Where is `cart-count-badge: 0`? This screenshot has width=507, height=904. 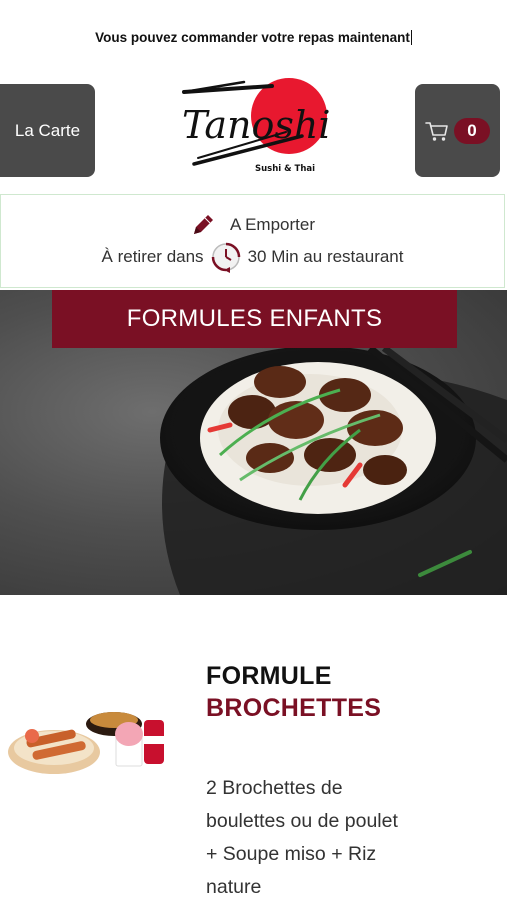 cart-count-badge: 0 is located at coordinates (472, 130).